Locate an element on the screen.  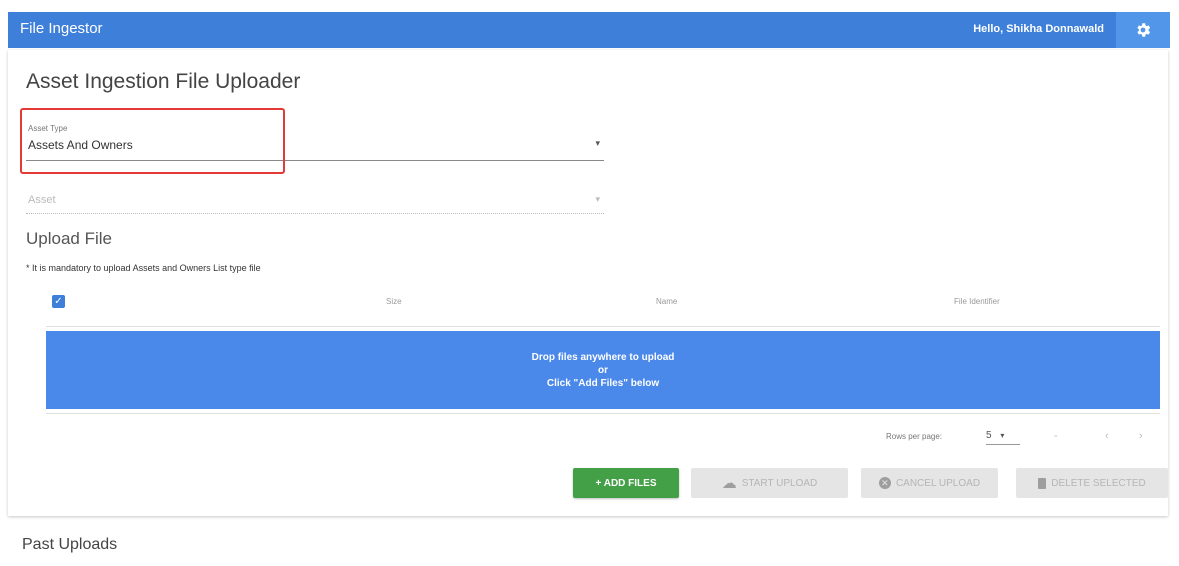
delete-selected-label: DELETE SELECTED is located at coordinates (1098, 483).